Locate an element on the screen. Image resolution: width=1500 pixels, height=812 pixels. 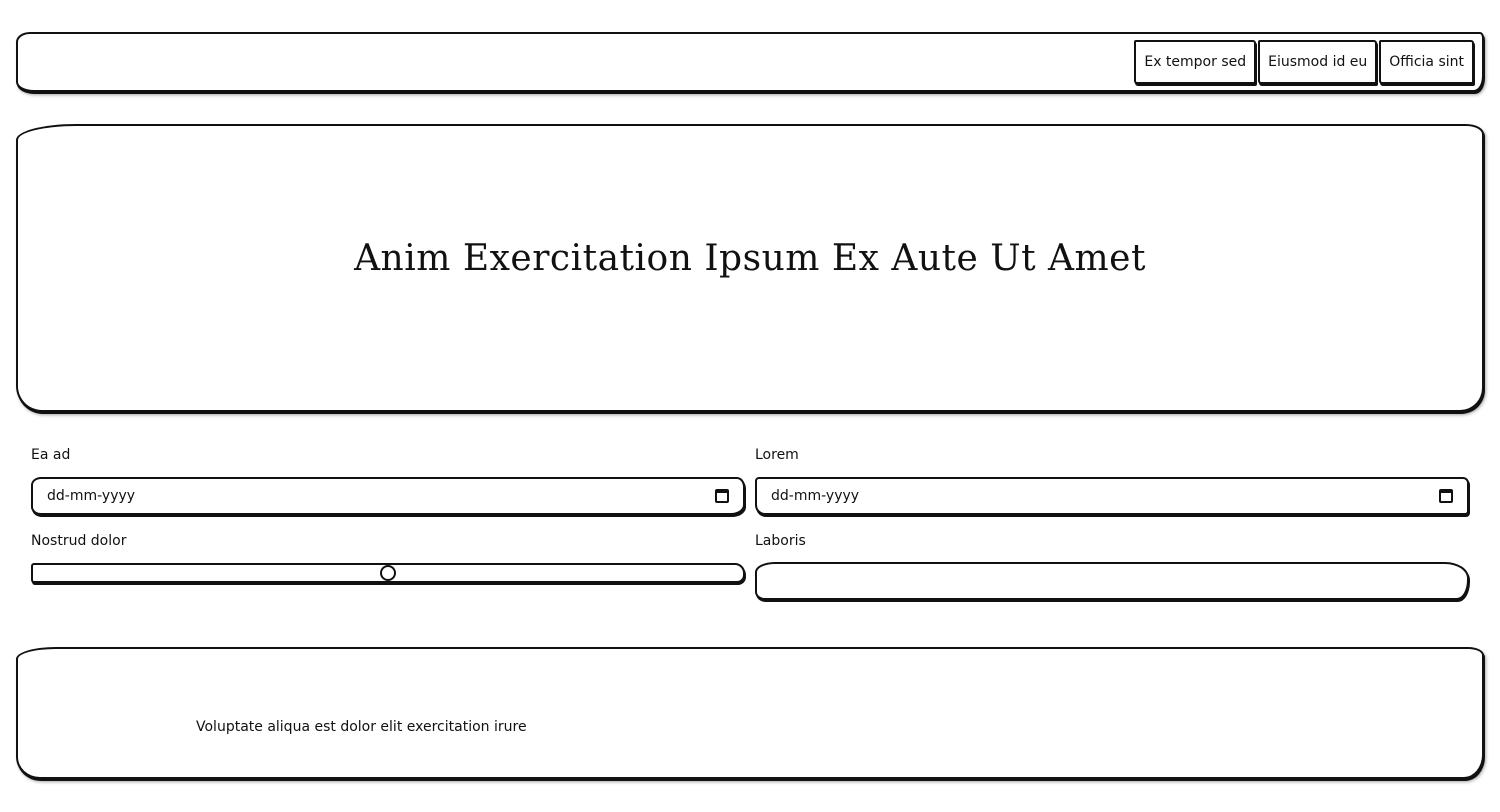
hero-title: Anim Exercitation Ipsum Ex Aute Ut Amet is located at coordinates (750, 258).